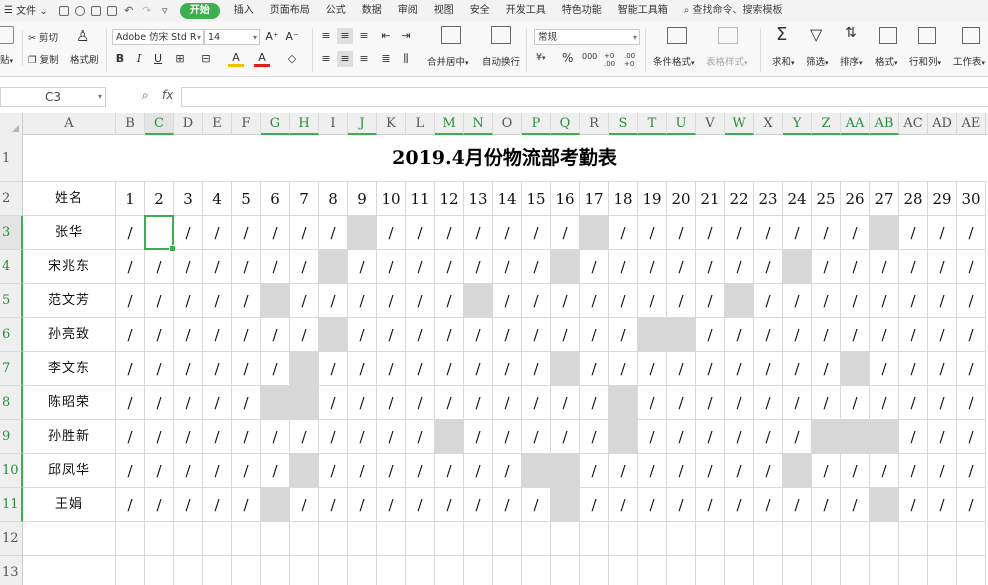 This screenshot has height=585, width=988. I want to click on paste-button: 贴▾, so click(6, 59).